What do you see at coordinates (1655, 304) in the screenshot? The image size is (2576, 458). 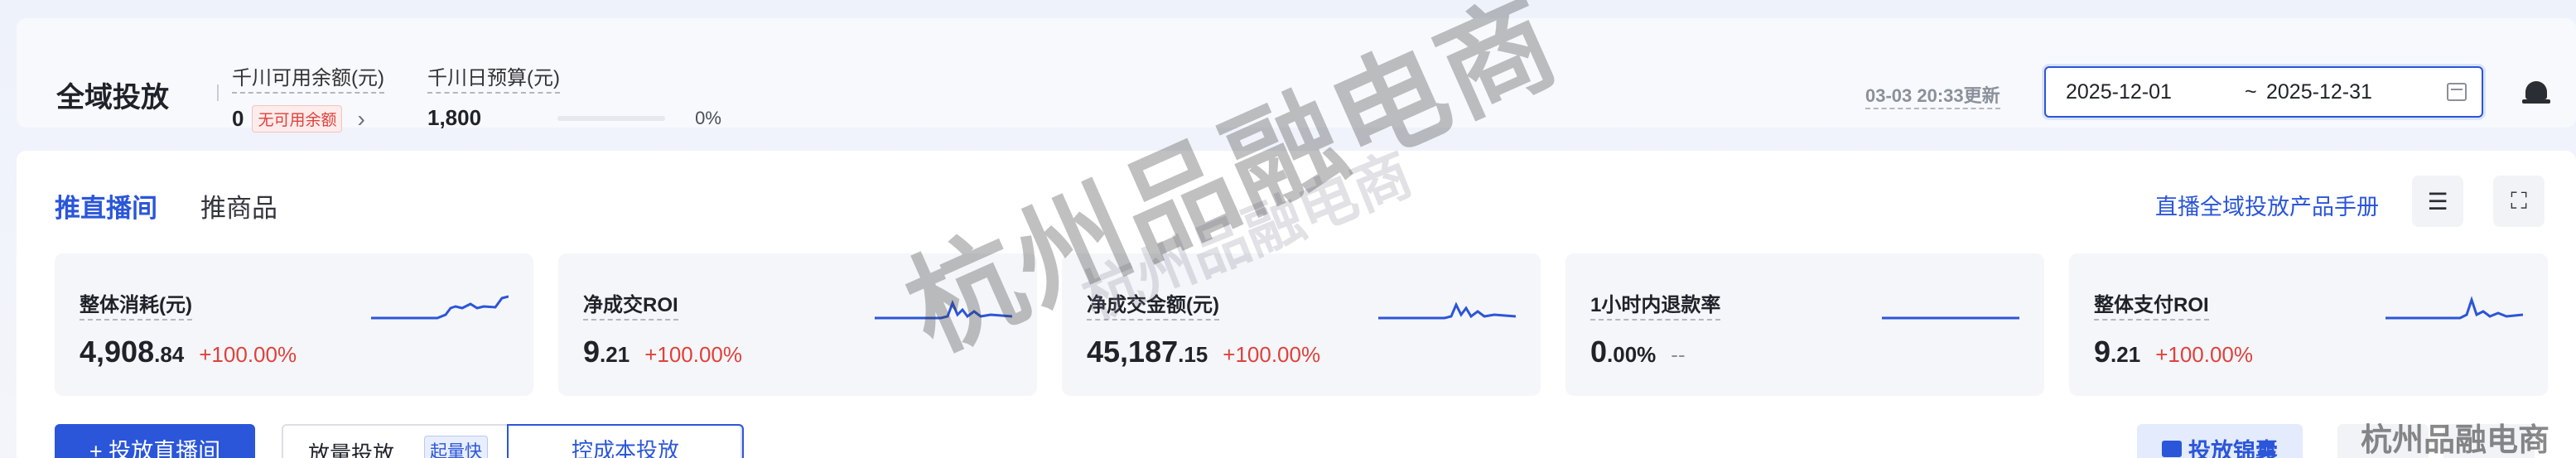 I see `kpi-label: 1小时内退款率` at bounding box center [1655, 304].